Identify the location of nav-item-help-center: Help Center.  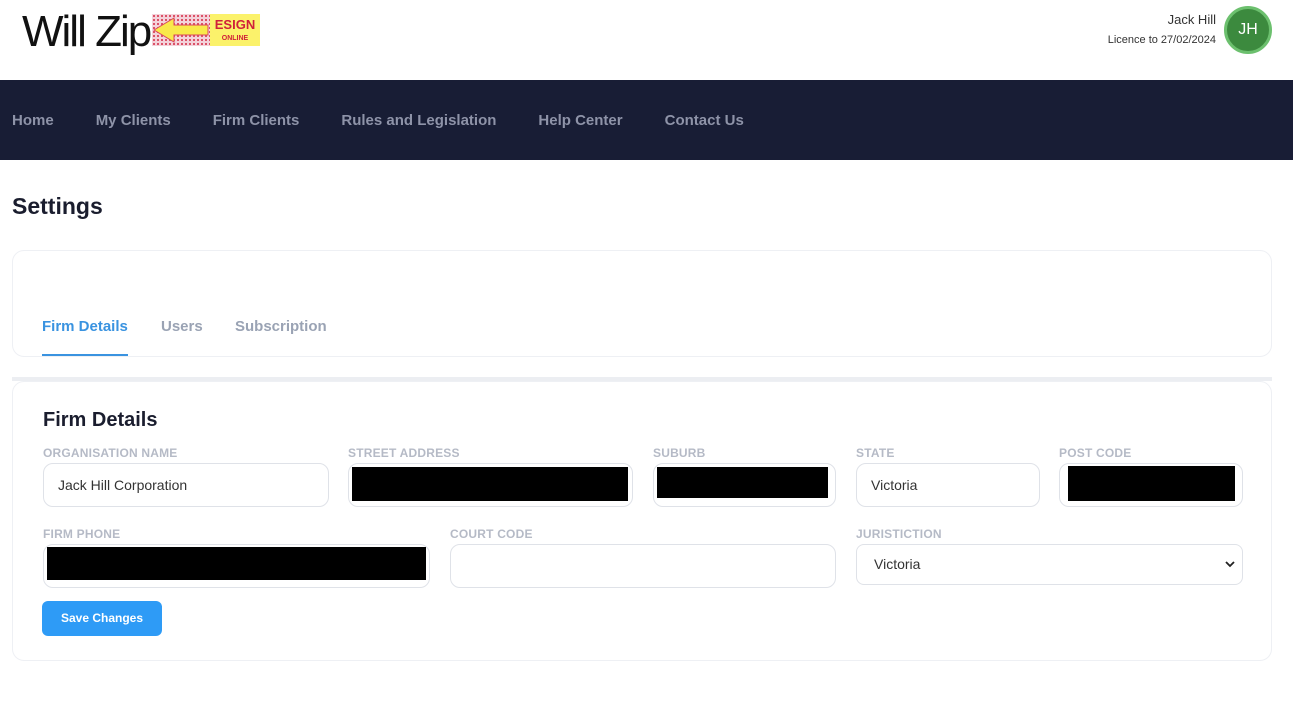
(580, 120).